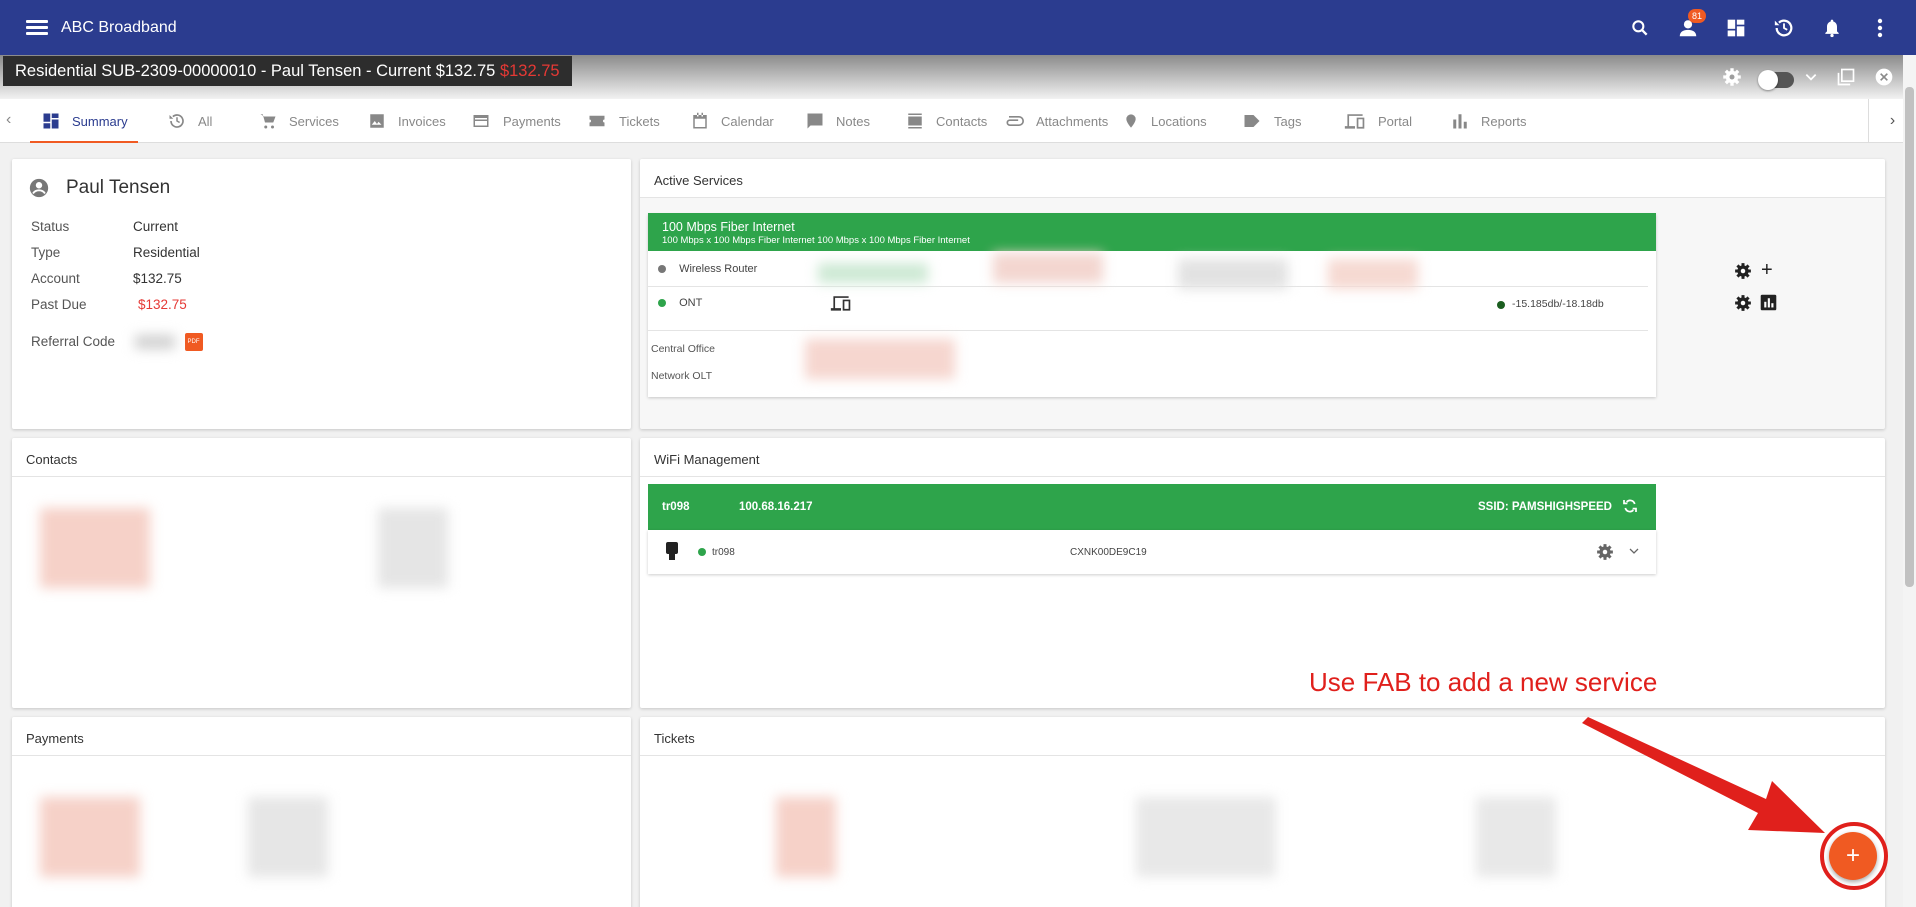  Describe the element at coordinates (422, 121) in the screenshot. I see `tab-label: Invoices` at that location.